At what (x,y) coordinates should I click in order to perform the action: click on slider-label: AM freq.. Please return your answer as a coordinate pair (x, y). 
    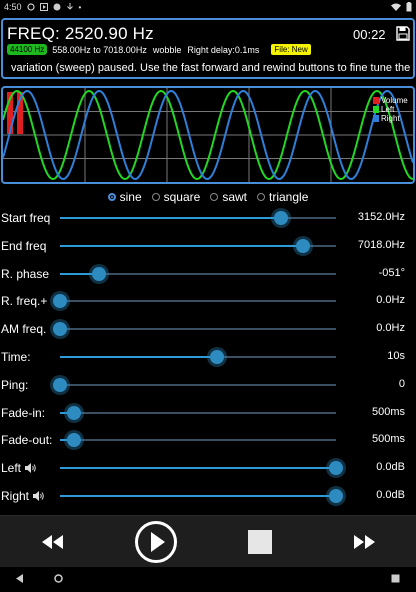
    Looking at the image, I should click on (23, 329).